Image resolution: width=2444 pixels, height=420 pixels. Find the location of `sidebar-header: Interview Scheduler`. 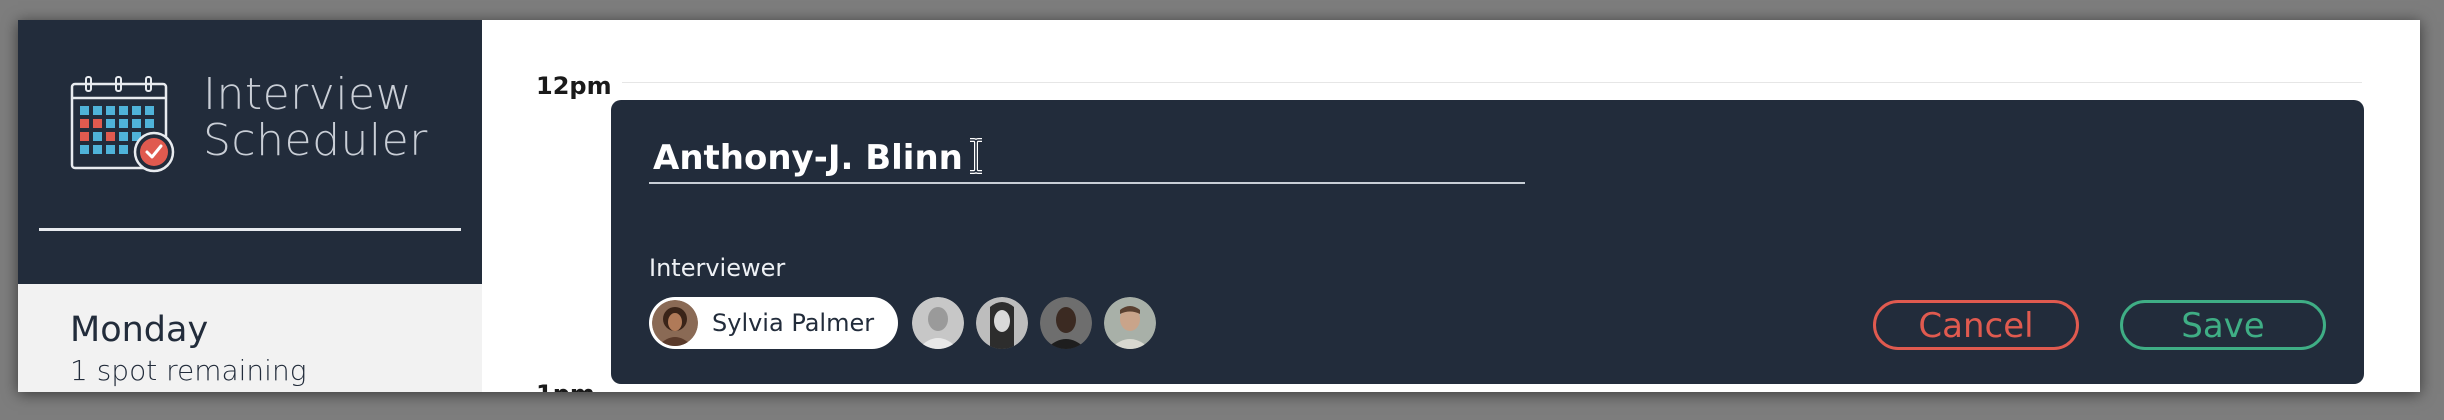

sidebar-header: Interview Scheduler is located at coordinates (250, 152).